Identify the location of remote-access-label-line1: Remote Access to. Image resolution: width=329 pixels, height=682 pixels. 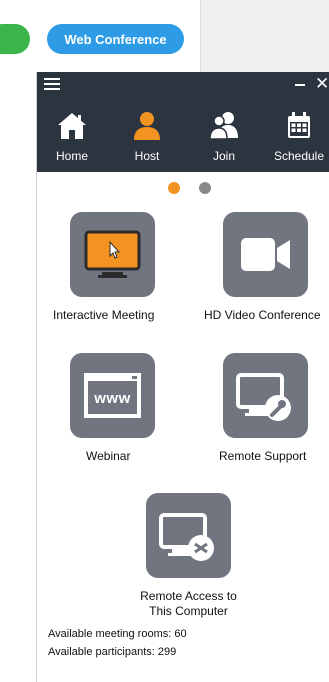
(188, 596).